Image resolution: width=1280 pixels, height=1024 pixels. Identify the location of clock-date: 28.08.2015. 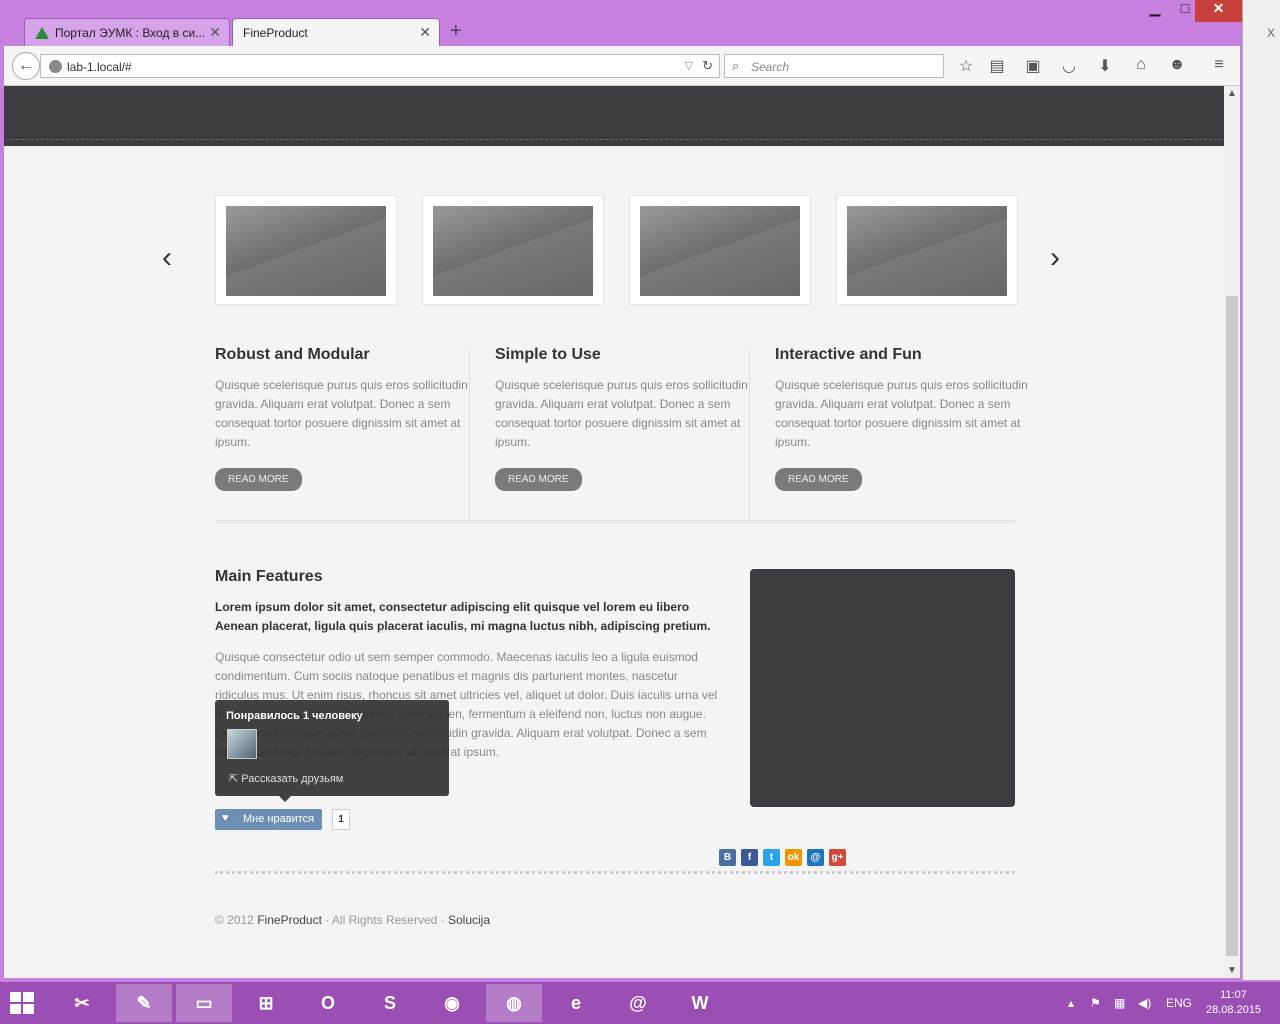
(1234, 1010).